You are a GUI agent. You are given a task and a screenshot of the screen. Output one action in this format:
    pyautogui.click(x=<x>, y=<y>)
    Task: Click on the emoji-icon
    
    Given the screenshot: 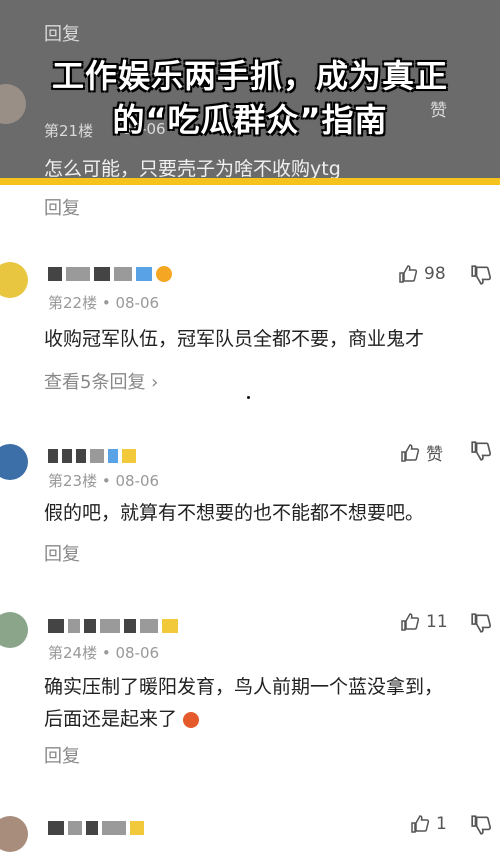 What is the action you would take?
    pyautogui.click(x=164, y=274)
    